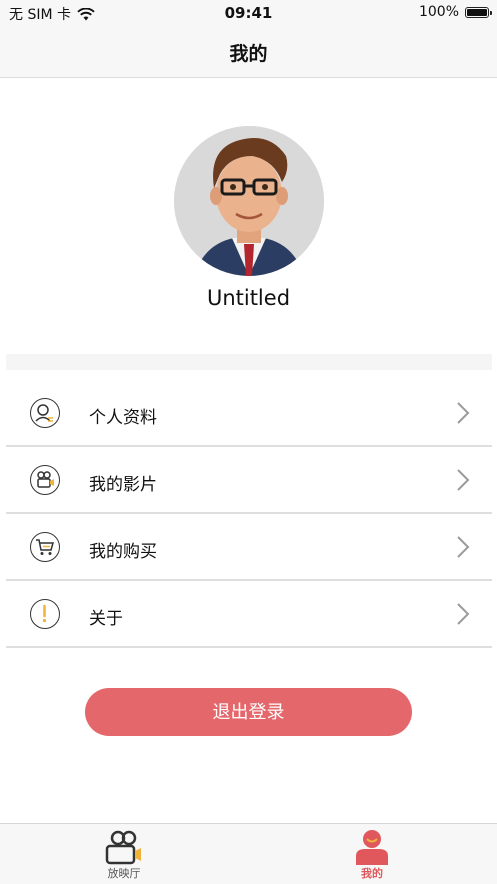 The width and height of the screenshot is (497, 884). What do you see at coordinates (45, 614) in the screenshot?
I see `exclamation-icon` at bounding box center [45, 614].